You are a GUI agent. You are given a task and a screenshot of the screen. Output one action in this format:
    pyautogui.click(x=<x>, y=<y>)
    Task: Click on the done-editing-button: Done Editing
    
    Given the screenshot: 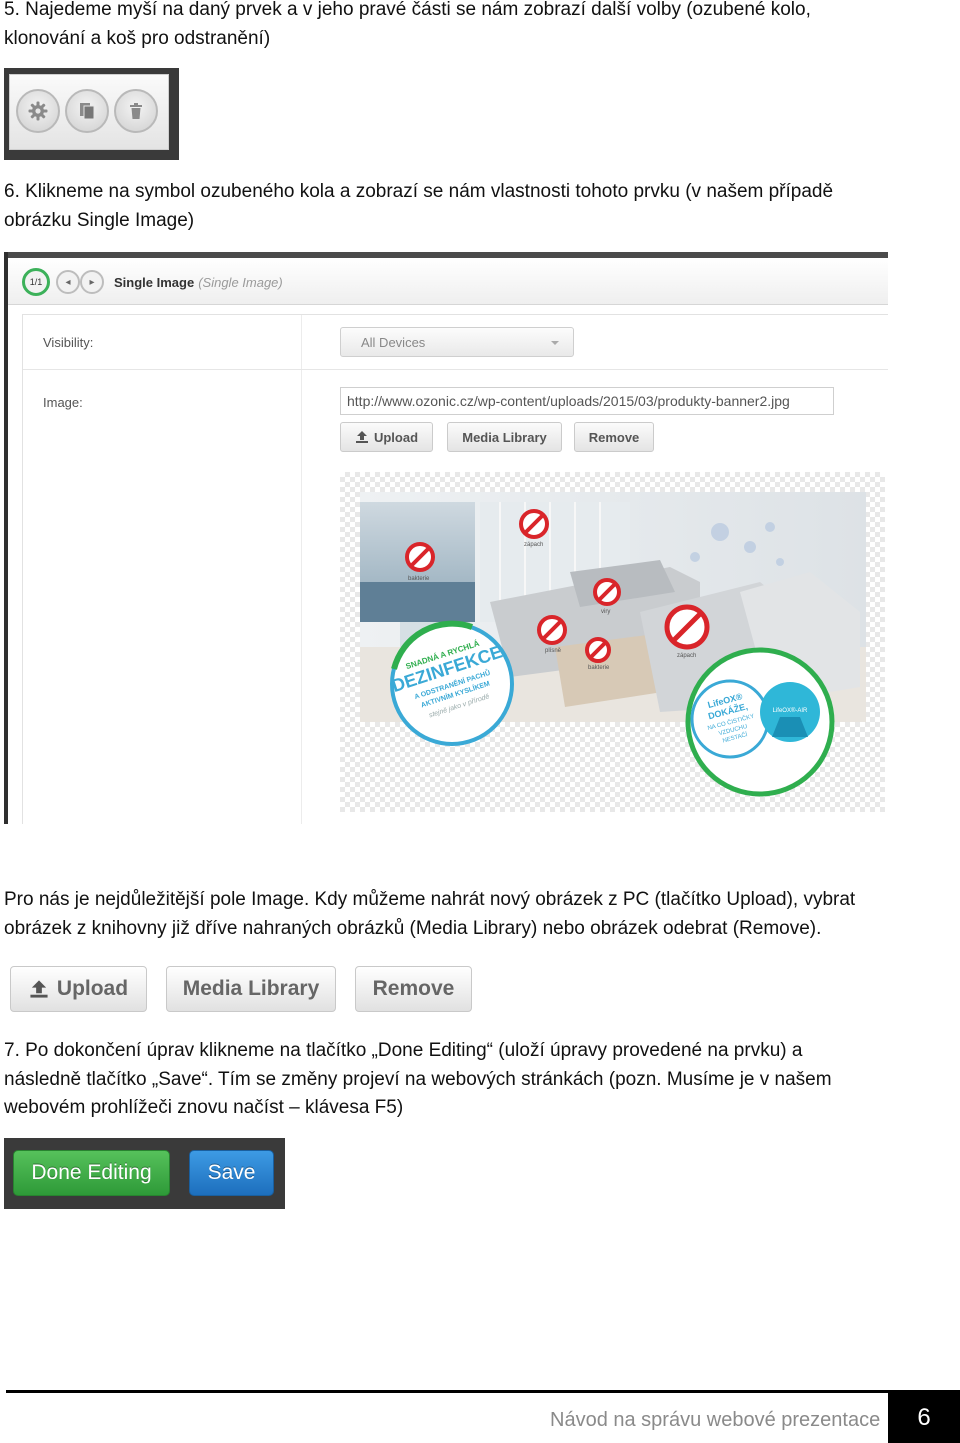 What is the action you would take?
    pyautogui.click(x=91, y=1173)
    